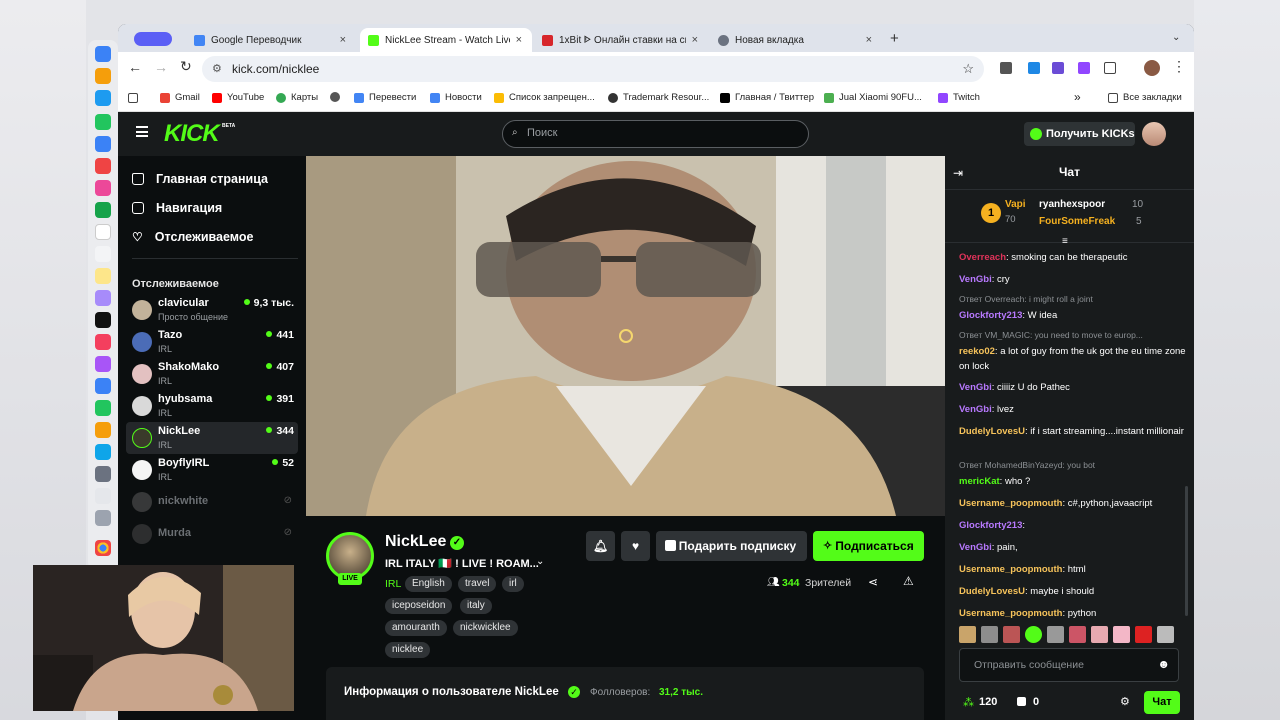 The width and height of the screenshot is (1280, 720). I want to click on launchpad-icon, so click(103, 76).